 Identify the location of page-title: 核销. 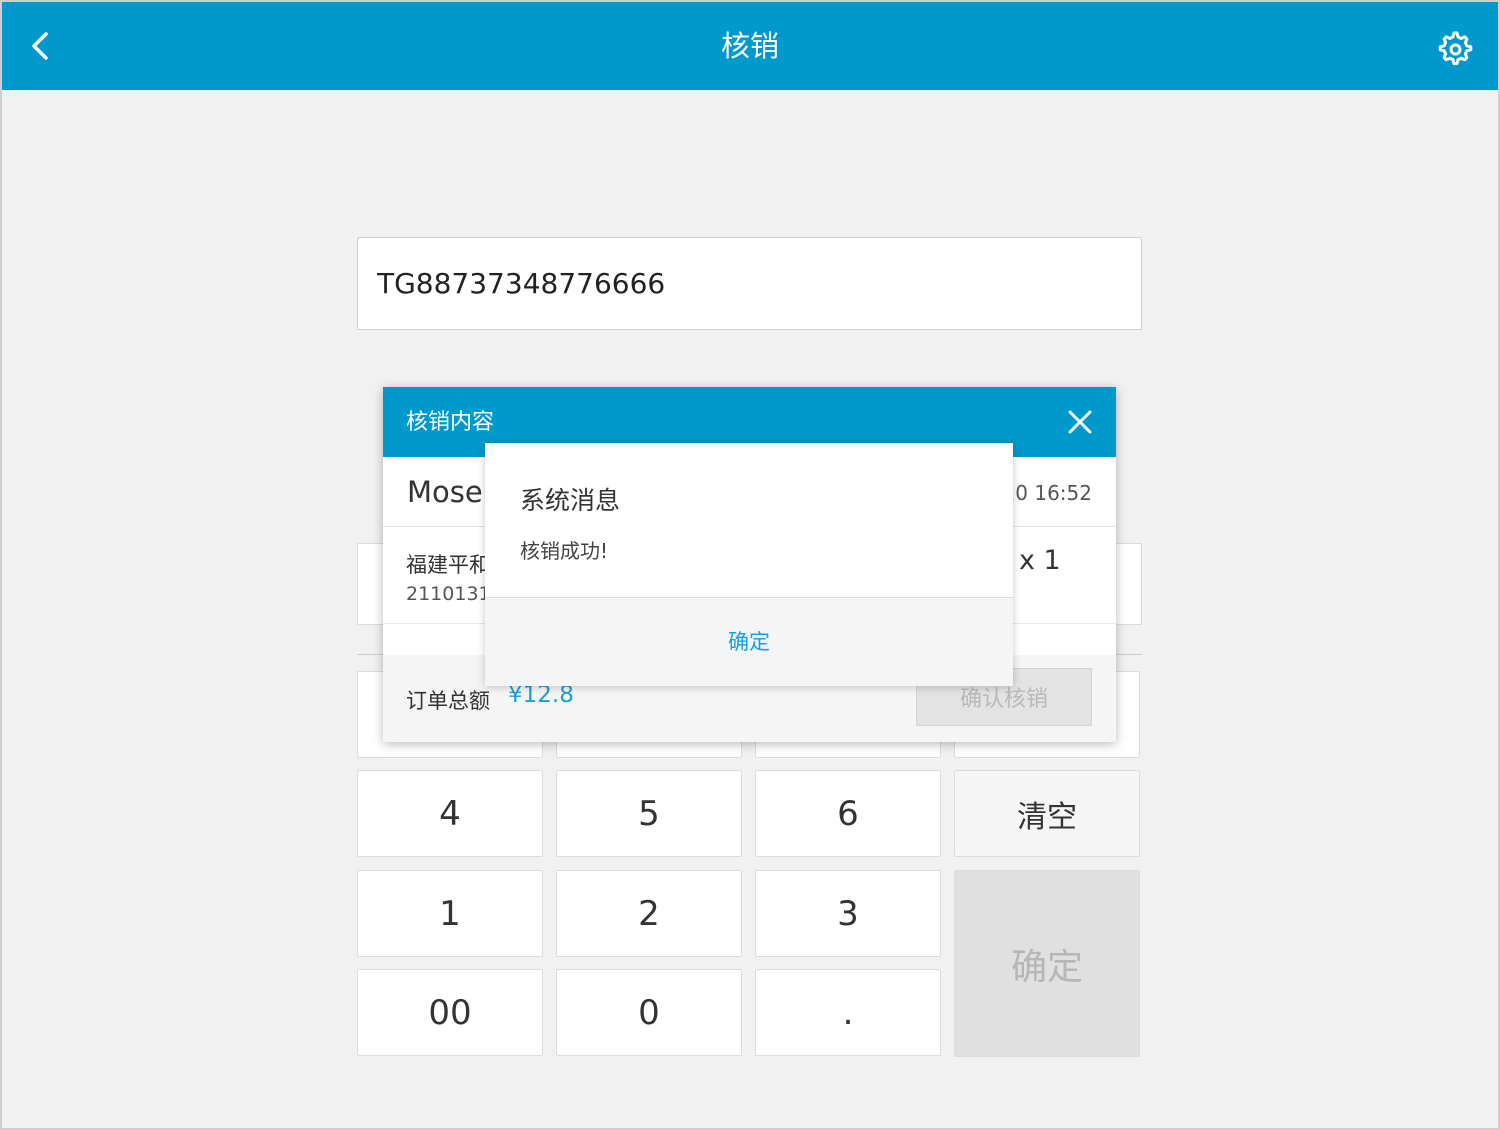
(749, 46).